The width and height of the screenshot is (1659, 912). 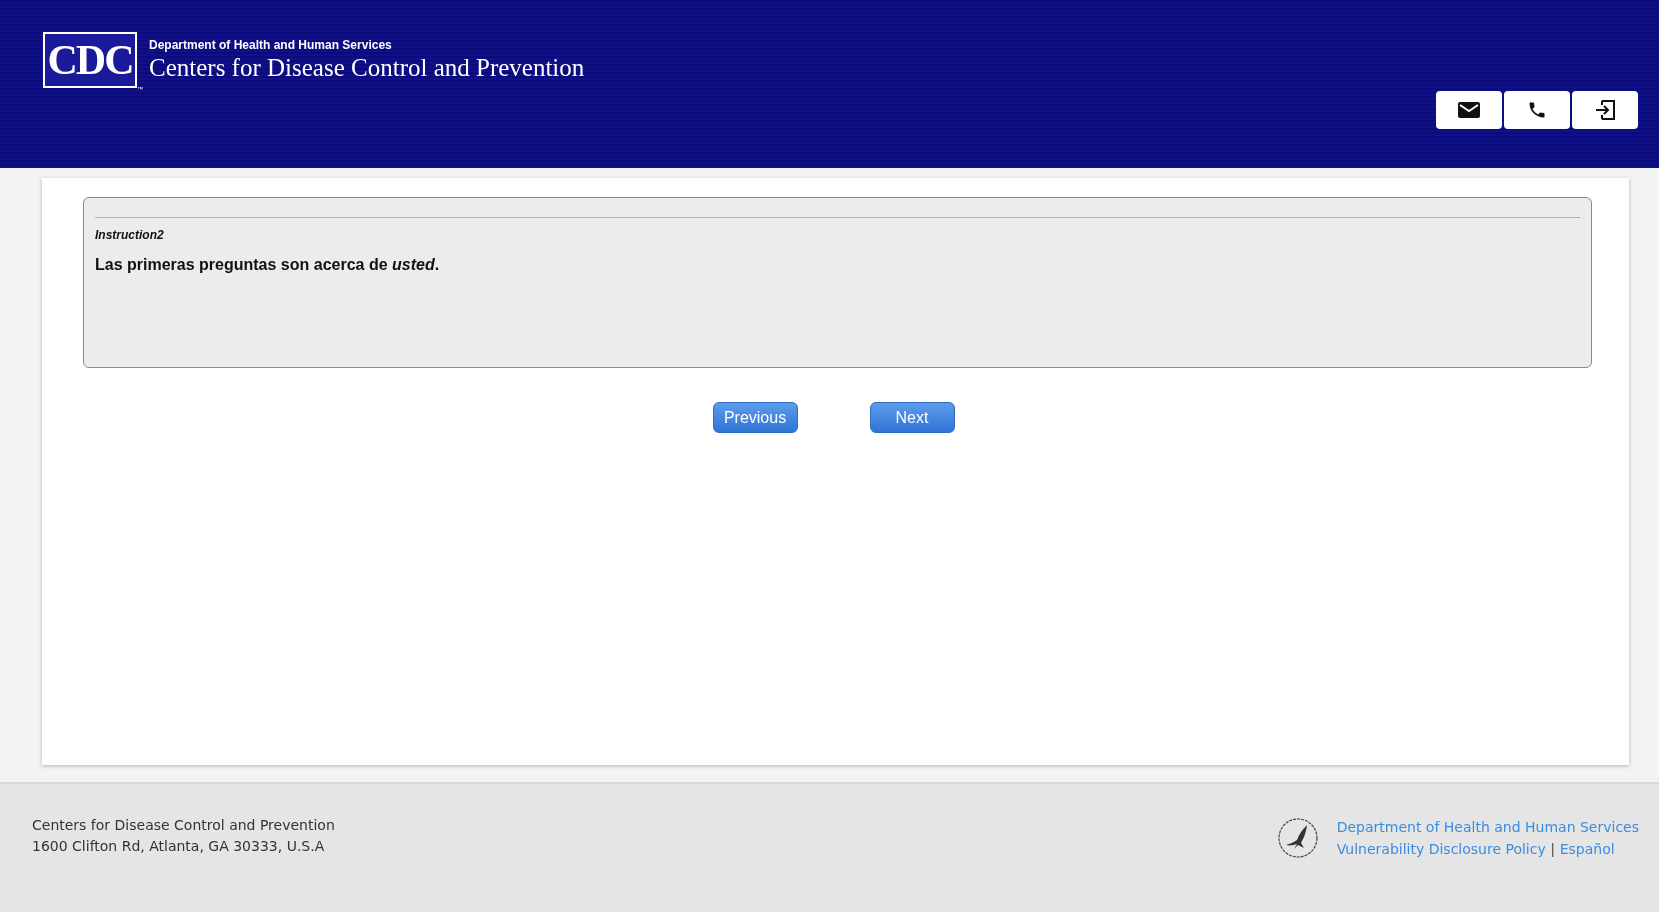 What do you see at coordinates (179, 846) in the screenshot?
I see `address-line: 1600 Clifton Rd, Atlanta, GA 30333, U.S.A` at bounding box center [179, 846].